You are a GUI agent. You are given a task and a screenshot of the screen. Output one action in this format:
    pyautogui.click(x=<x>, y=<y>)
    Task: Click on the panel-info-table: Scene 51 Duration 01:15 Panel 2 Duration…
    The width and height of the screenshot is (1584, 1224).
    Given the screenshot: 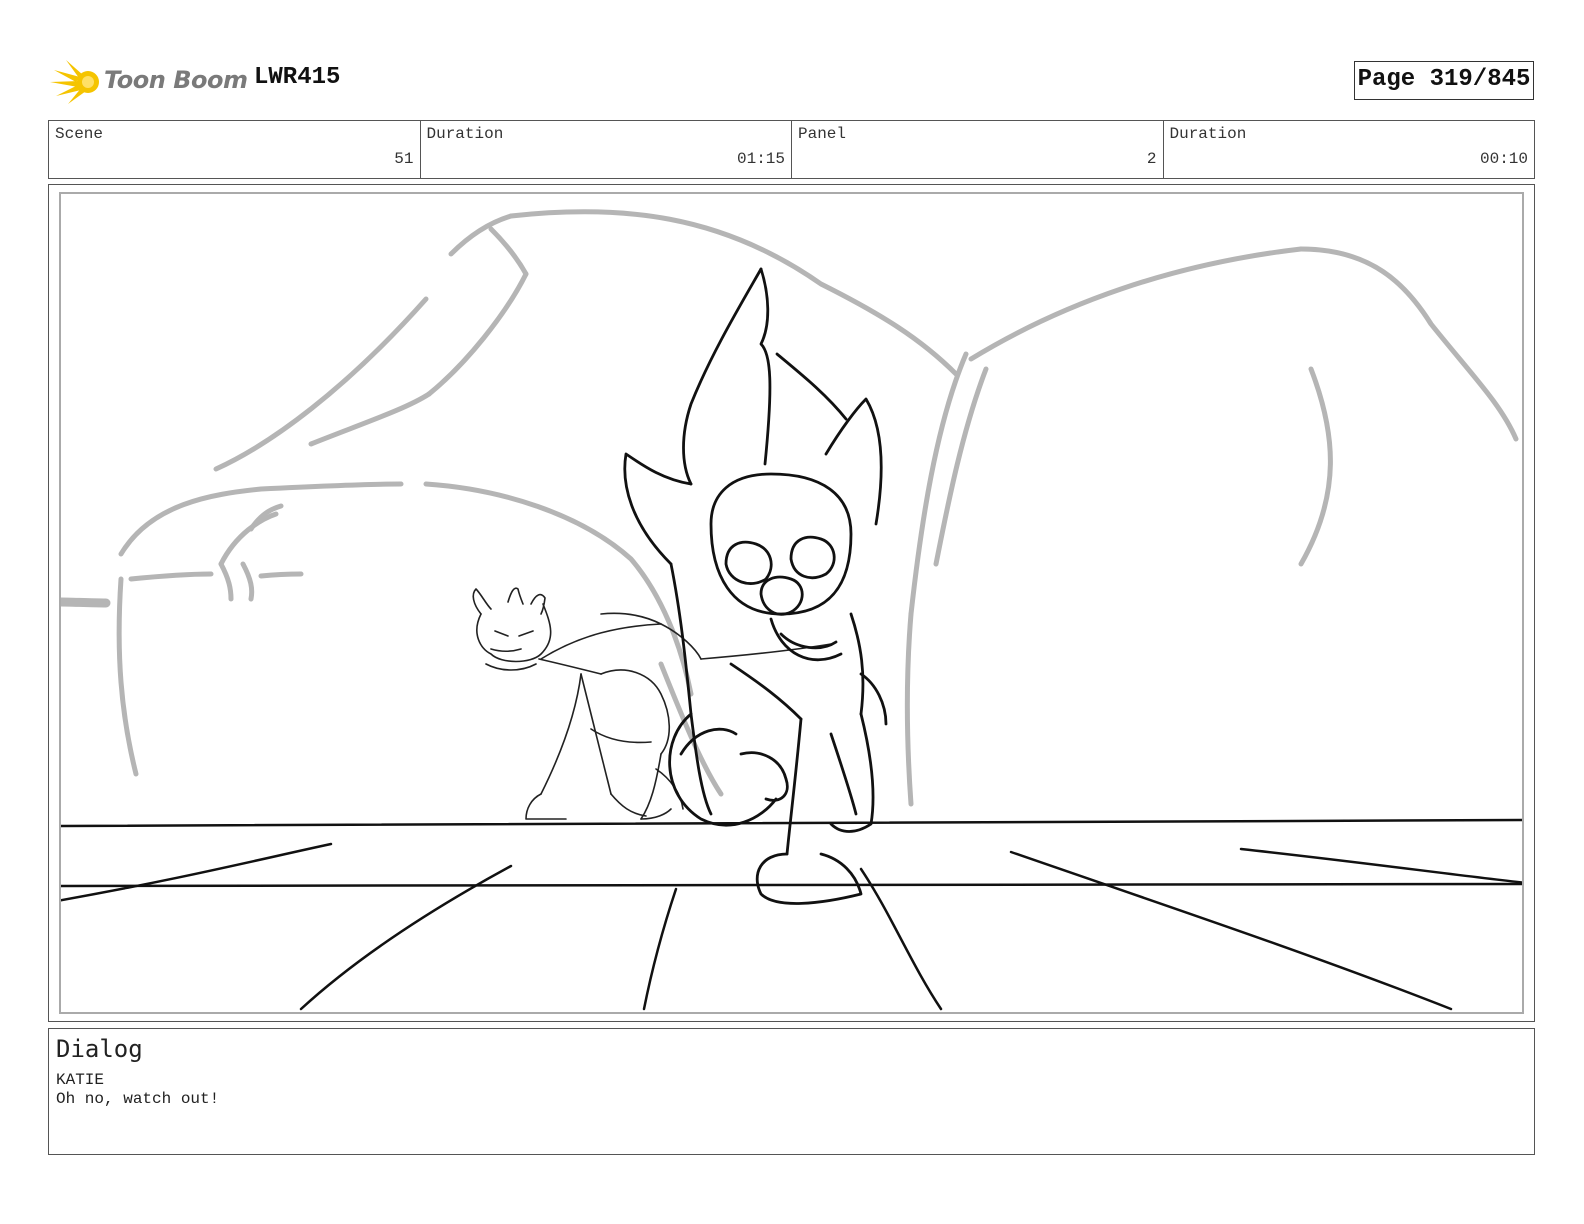 What is the action you would take?
    pyautogui.click(x=791, y=149)
    